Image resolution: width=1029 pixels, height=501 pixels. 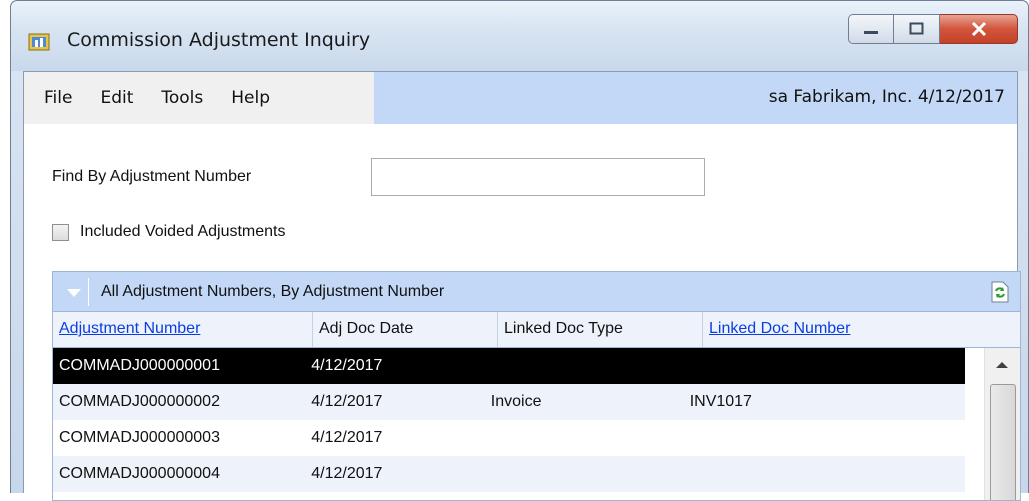 What do you see at coordinates (183, 329) in the screenshot?
I see `column-header-adjustment-number: Adjustment Number` at bounding box center [183, 329].